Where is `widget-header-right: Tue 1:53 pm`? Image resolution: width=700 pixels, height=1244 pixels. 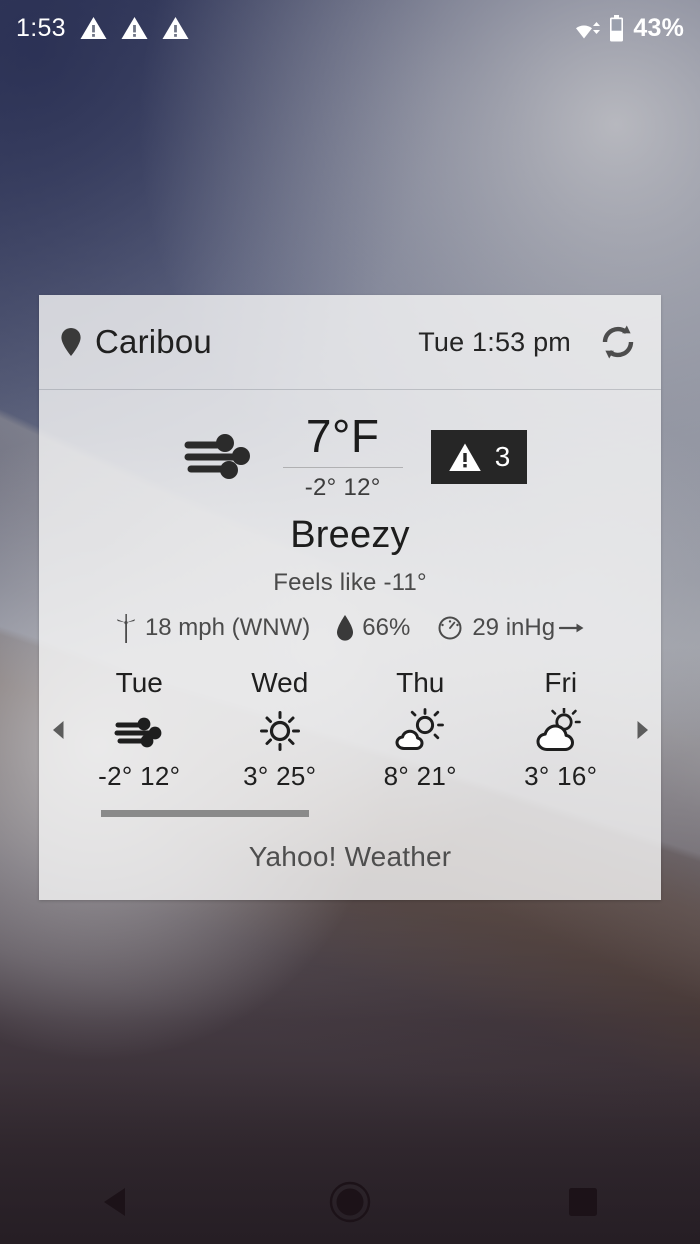 widget-header-right: Tue 1:53 pm is located at coordinates (528, 342).